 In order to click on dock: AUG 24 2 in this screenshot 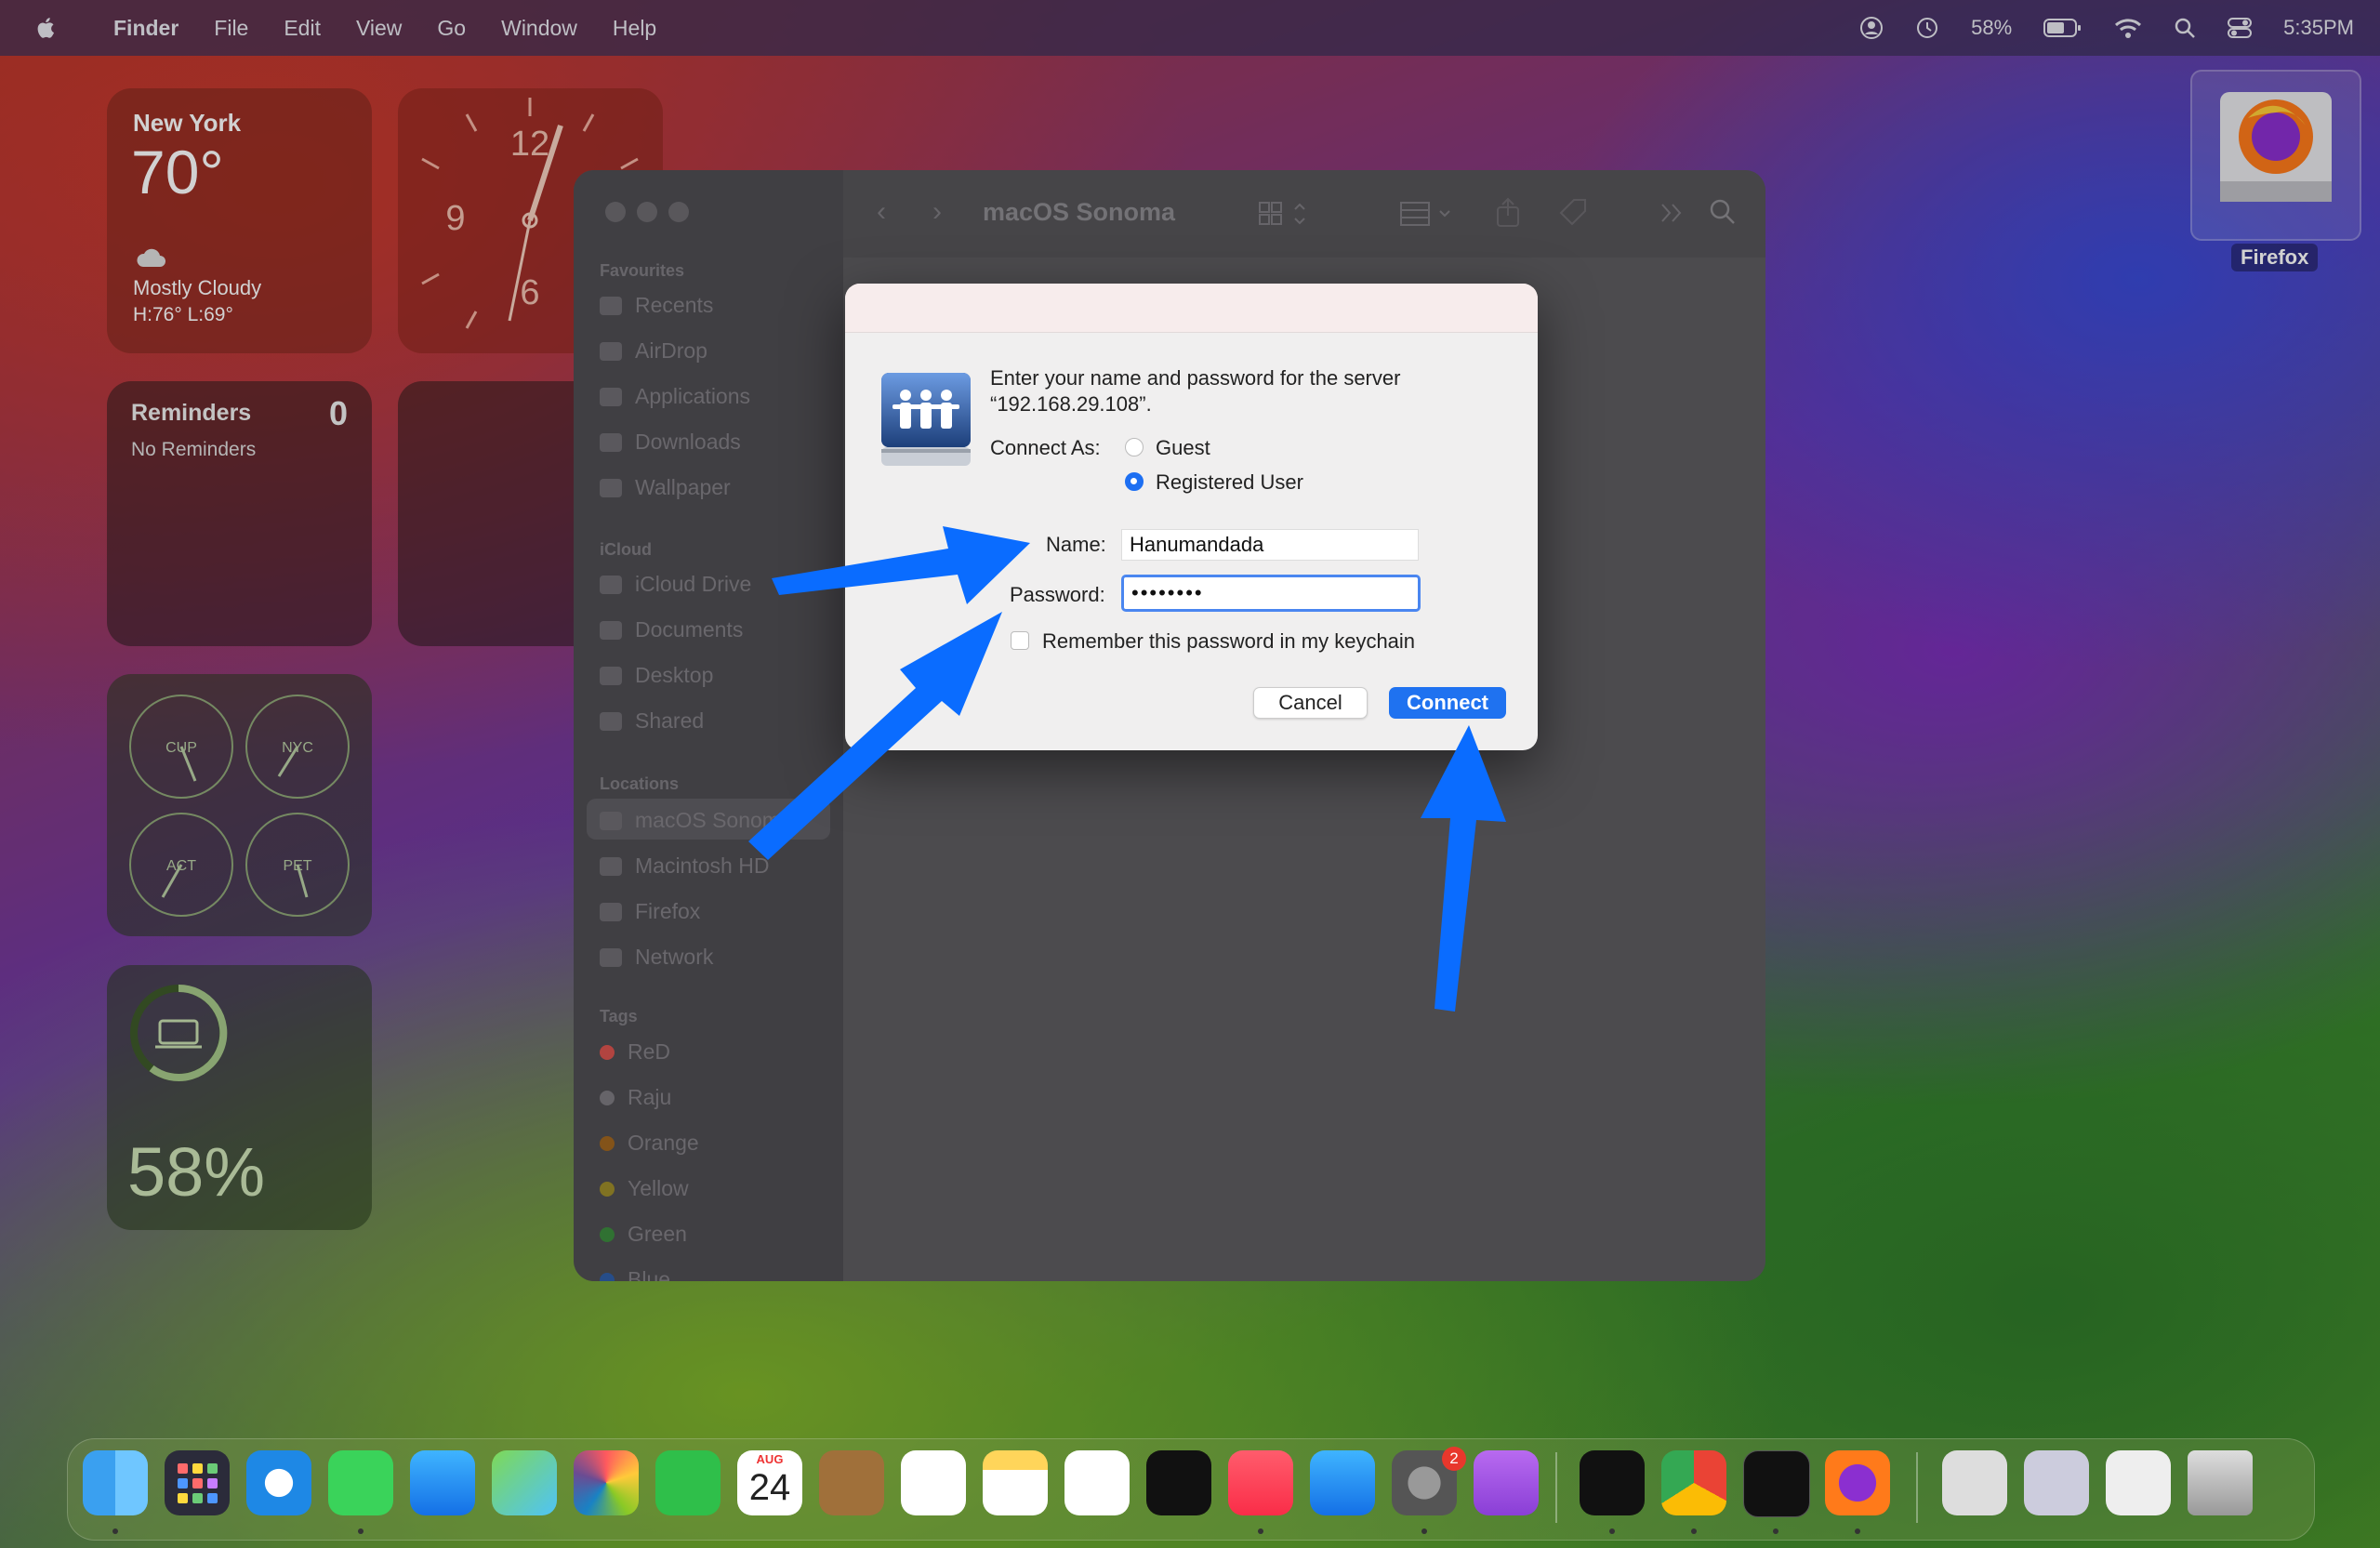, I will do `click(1191, 1489)`.